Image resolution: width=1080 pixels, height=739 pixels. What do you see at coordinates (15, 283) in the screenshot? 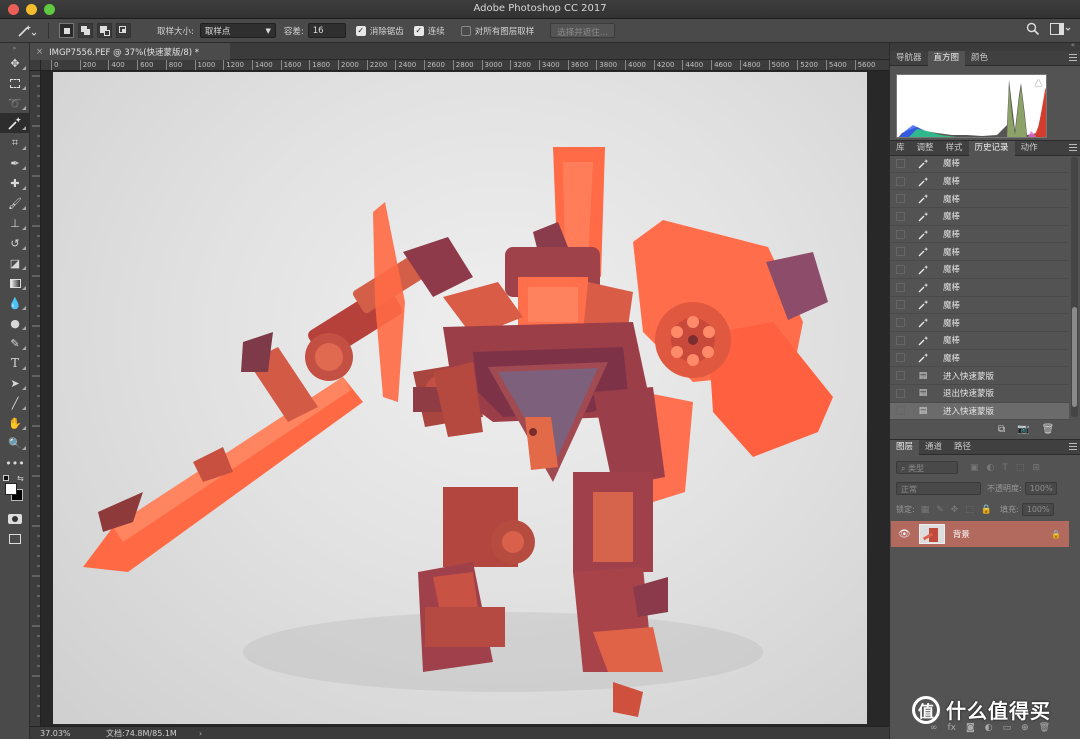
I see `gradient-tool-icon` at bounding box center [15, 283].